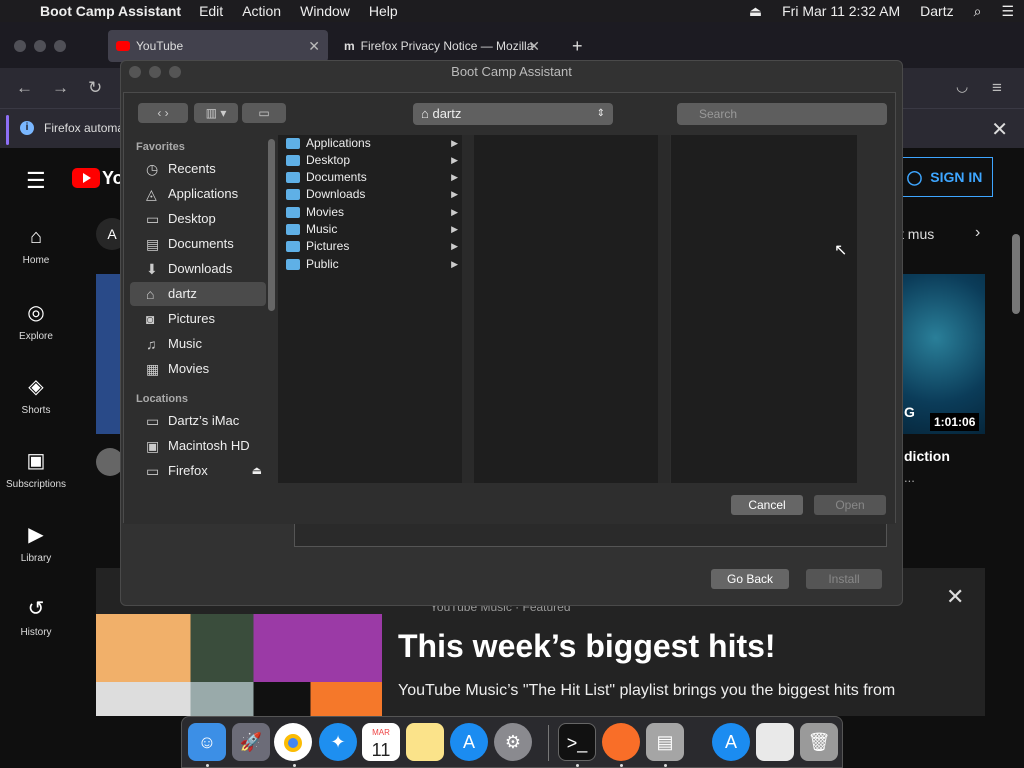  I want to click on new-tab-icon: +, so click(577, 46).